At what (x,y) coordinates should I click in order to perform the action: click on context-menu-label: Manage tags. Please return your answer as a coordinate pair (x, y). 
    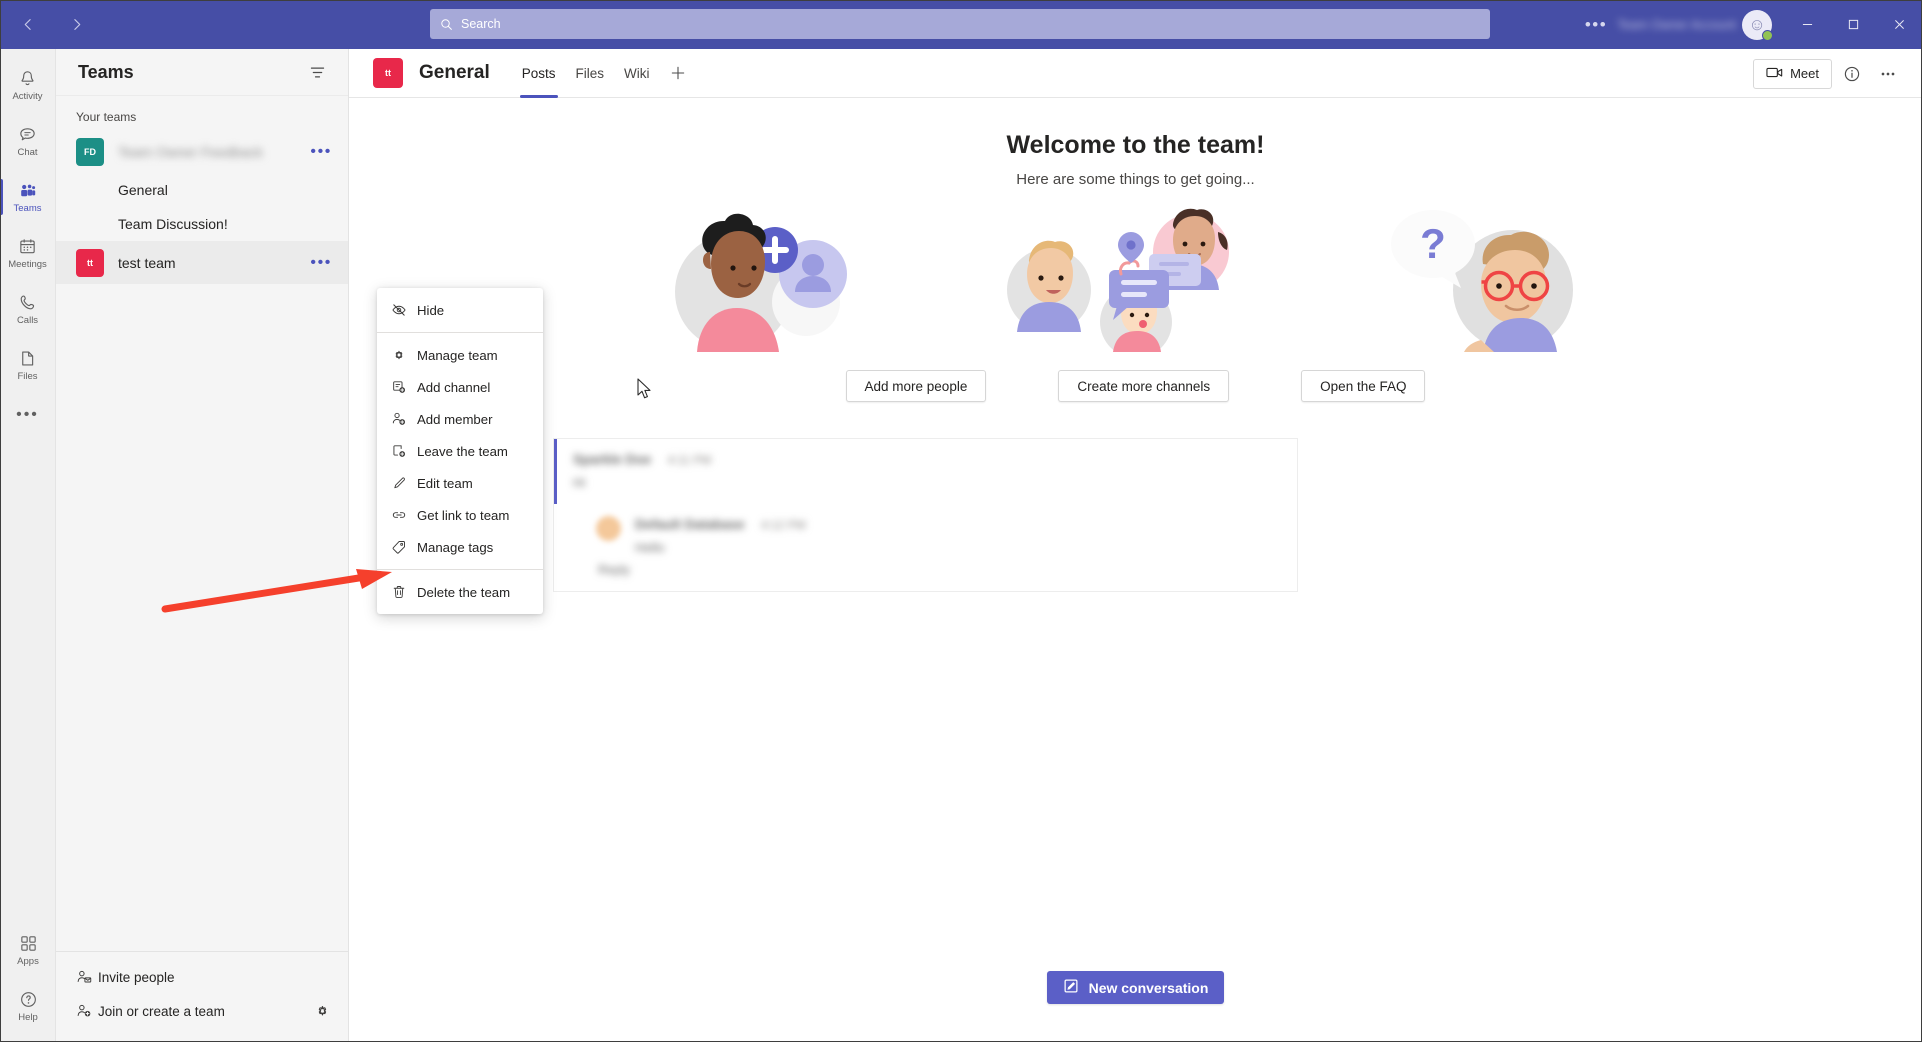
    Looking at the image, I should click on (455, 547).